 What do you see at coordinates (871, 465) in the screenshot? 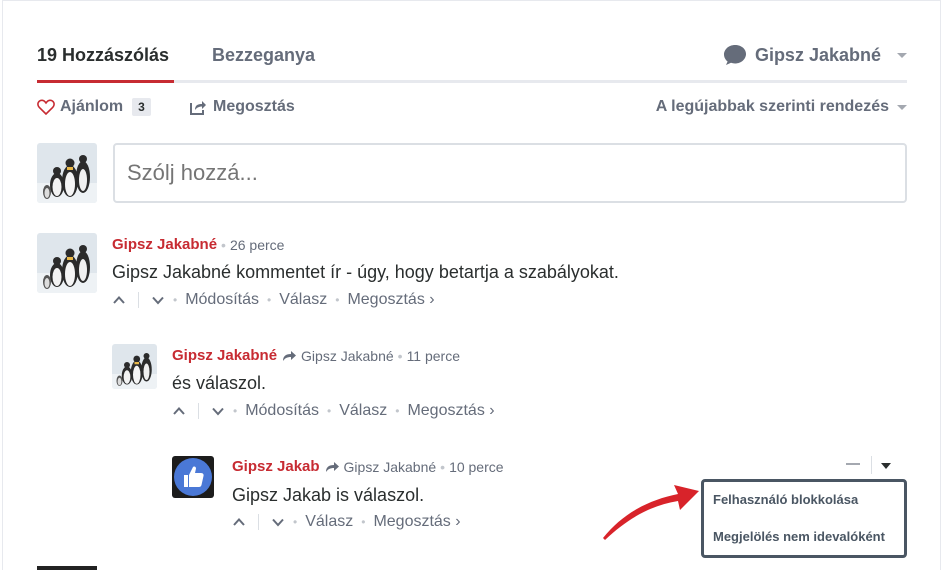
I see `menu-divider` at bounding box center [871, 465].